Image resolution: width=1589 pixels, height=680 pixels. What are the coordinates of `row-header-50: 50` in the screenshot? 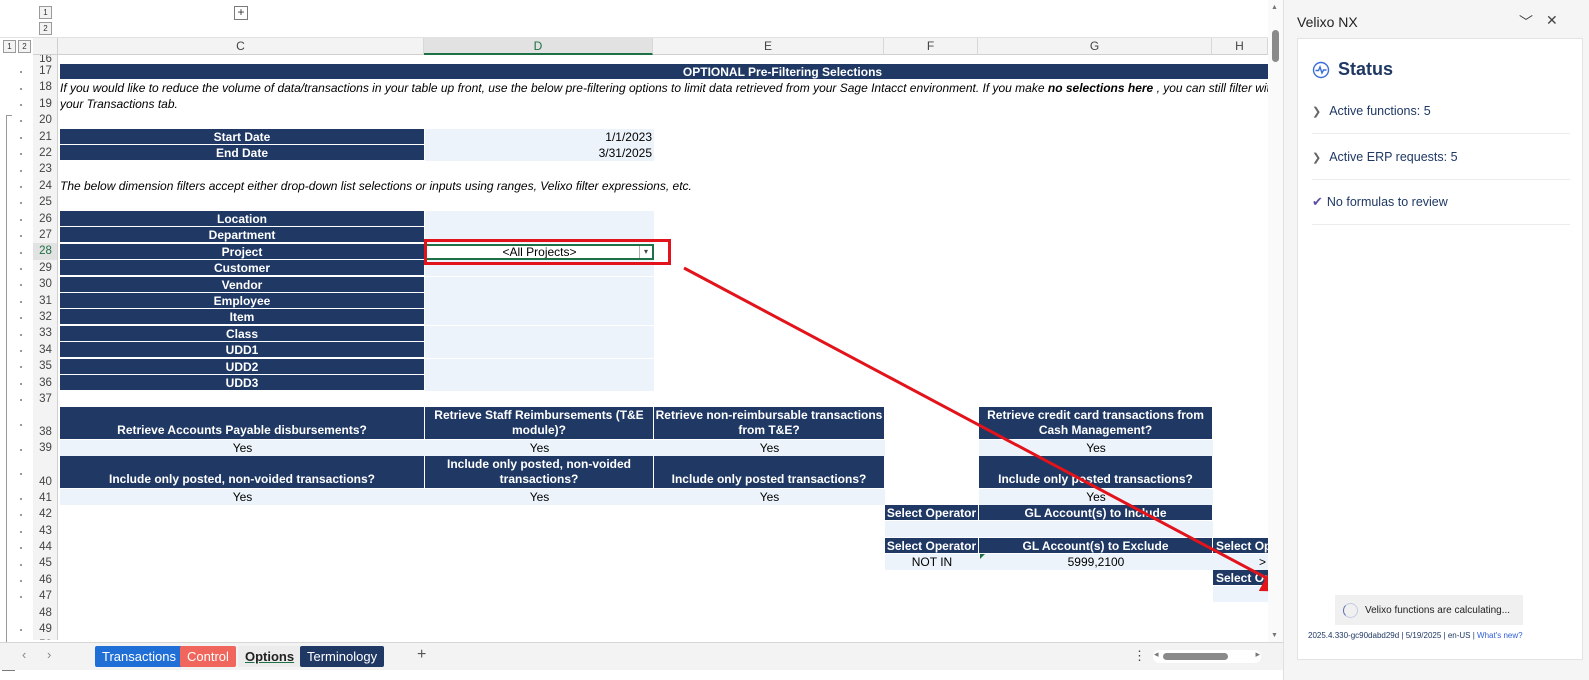 It's located at (45, 638).